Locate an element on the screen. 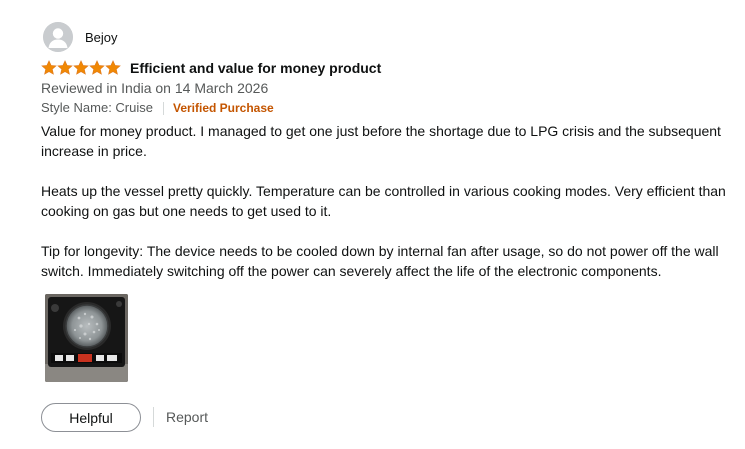 Image resolution: width=745 pixels, height=449 pixels. review-format-row: Style Name: Cruise Verified Purchase is located at coordinates (157, 108).